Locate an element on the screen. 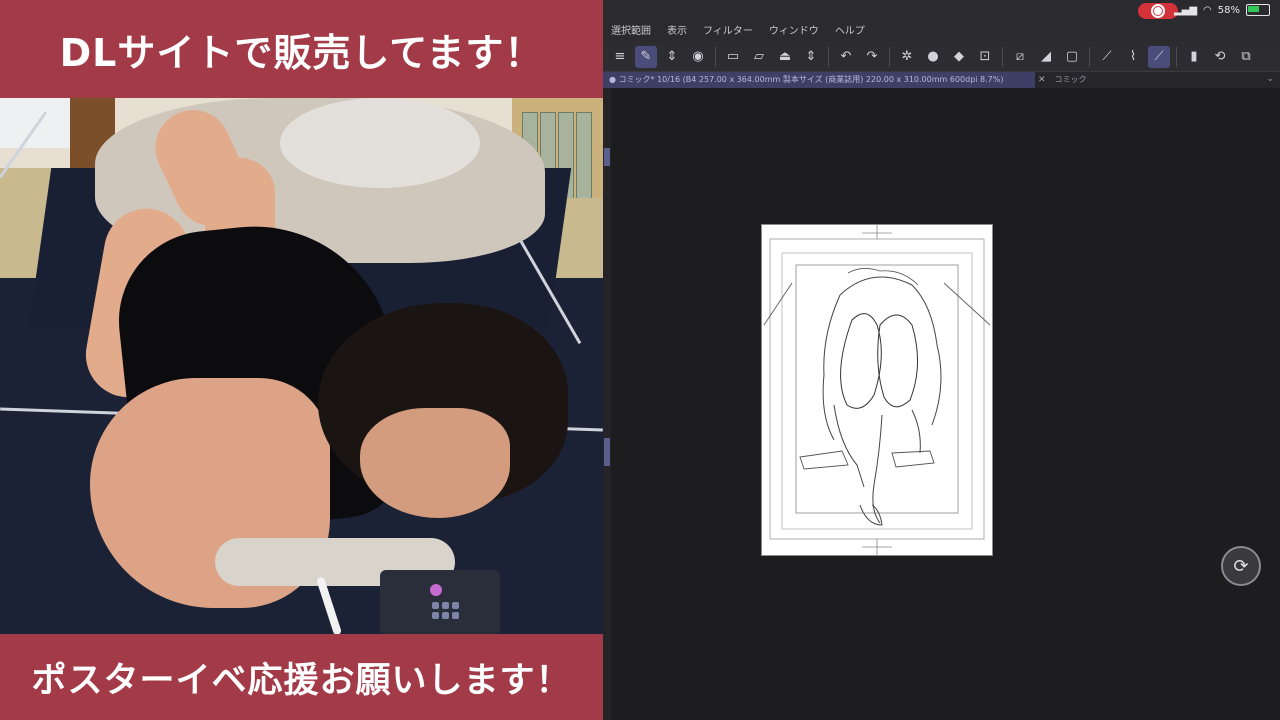 The image size is (1280, 720). close-icon: ✕ is located at coordinates (1042, 80).